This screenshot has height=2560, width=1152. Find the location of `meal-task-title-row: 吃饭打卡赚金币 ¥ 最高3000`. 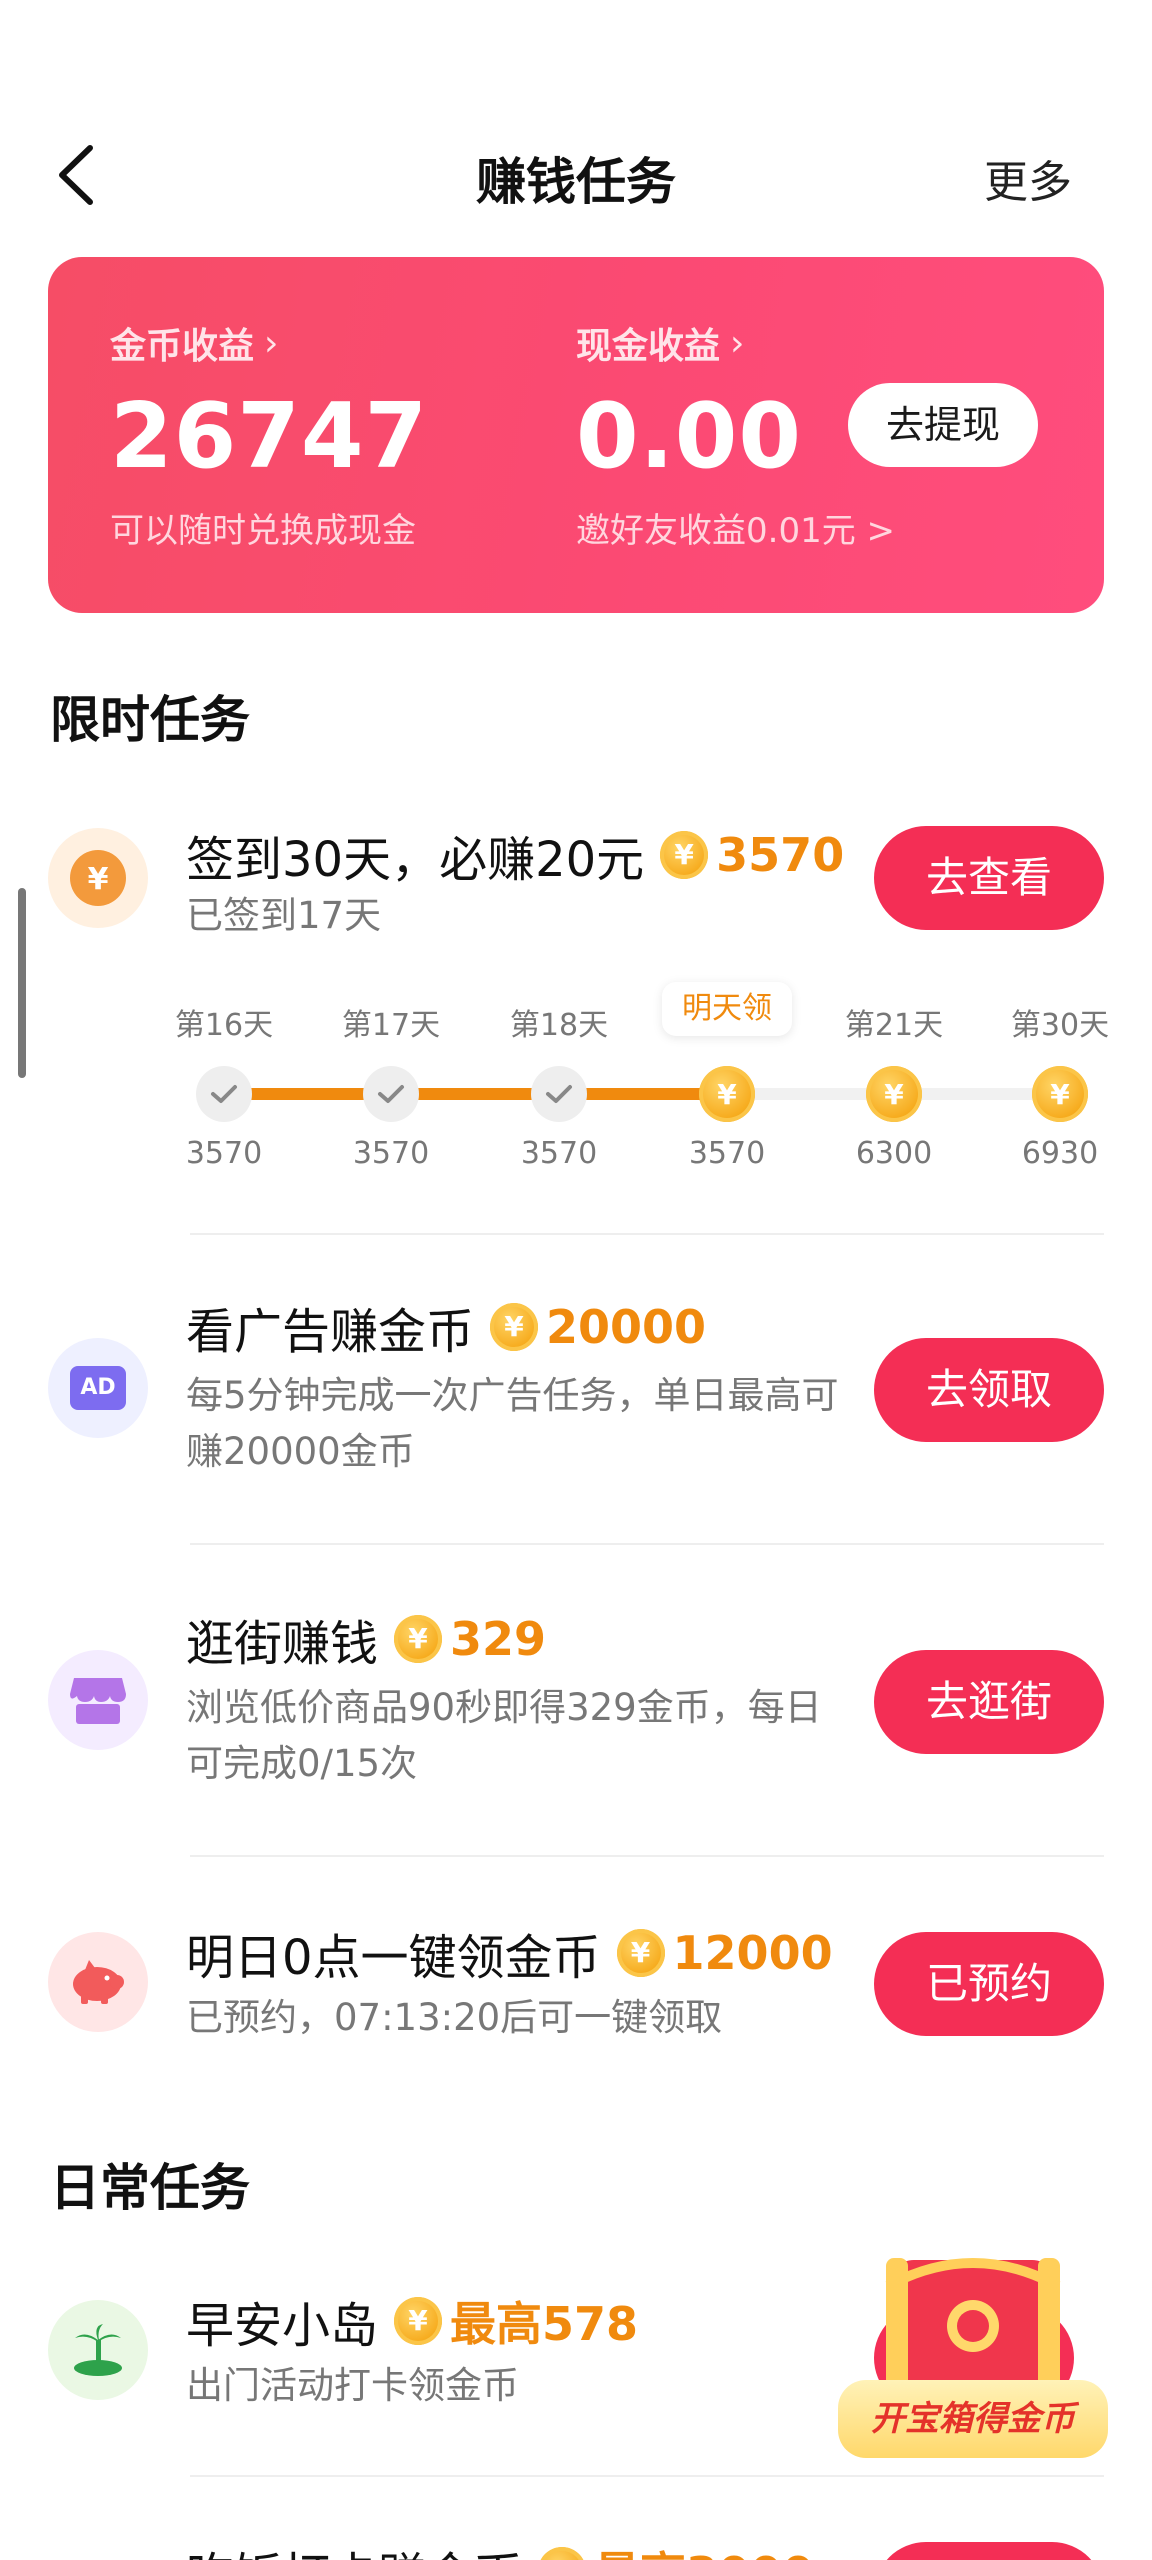

meal-task-title-row: 吃饭打卡赚金币 ¥ 最高3000 is located at coordinates (500, 2548).